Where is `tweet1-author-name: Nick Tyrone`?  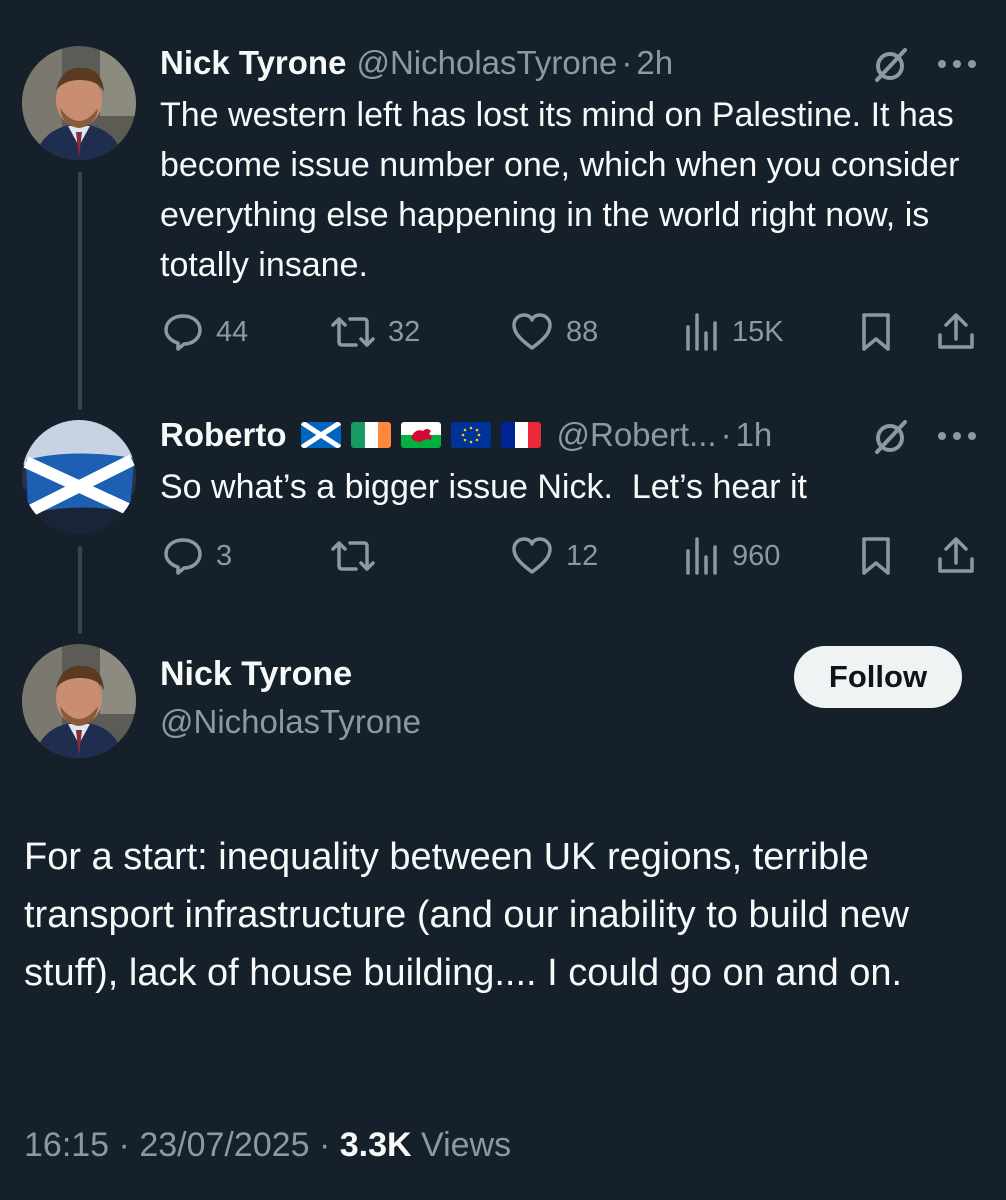
tweet1-author-name: Nick Tyrone is located at coordinates (253, 63).